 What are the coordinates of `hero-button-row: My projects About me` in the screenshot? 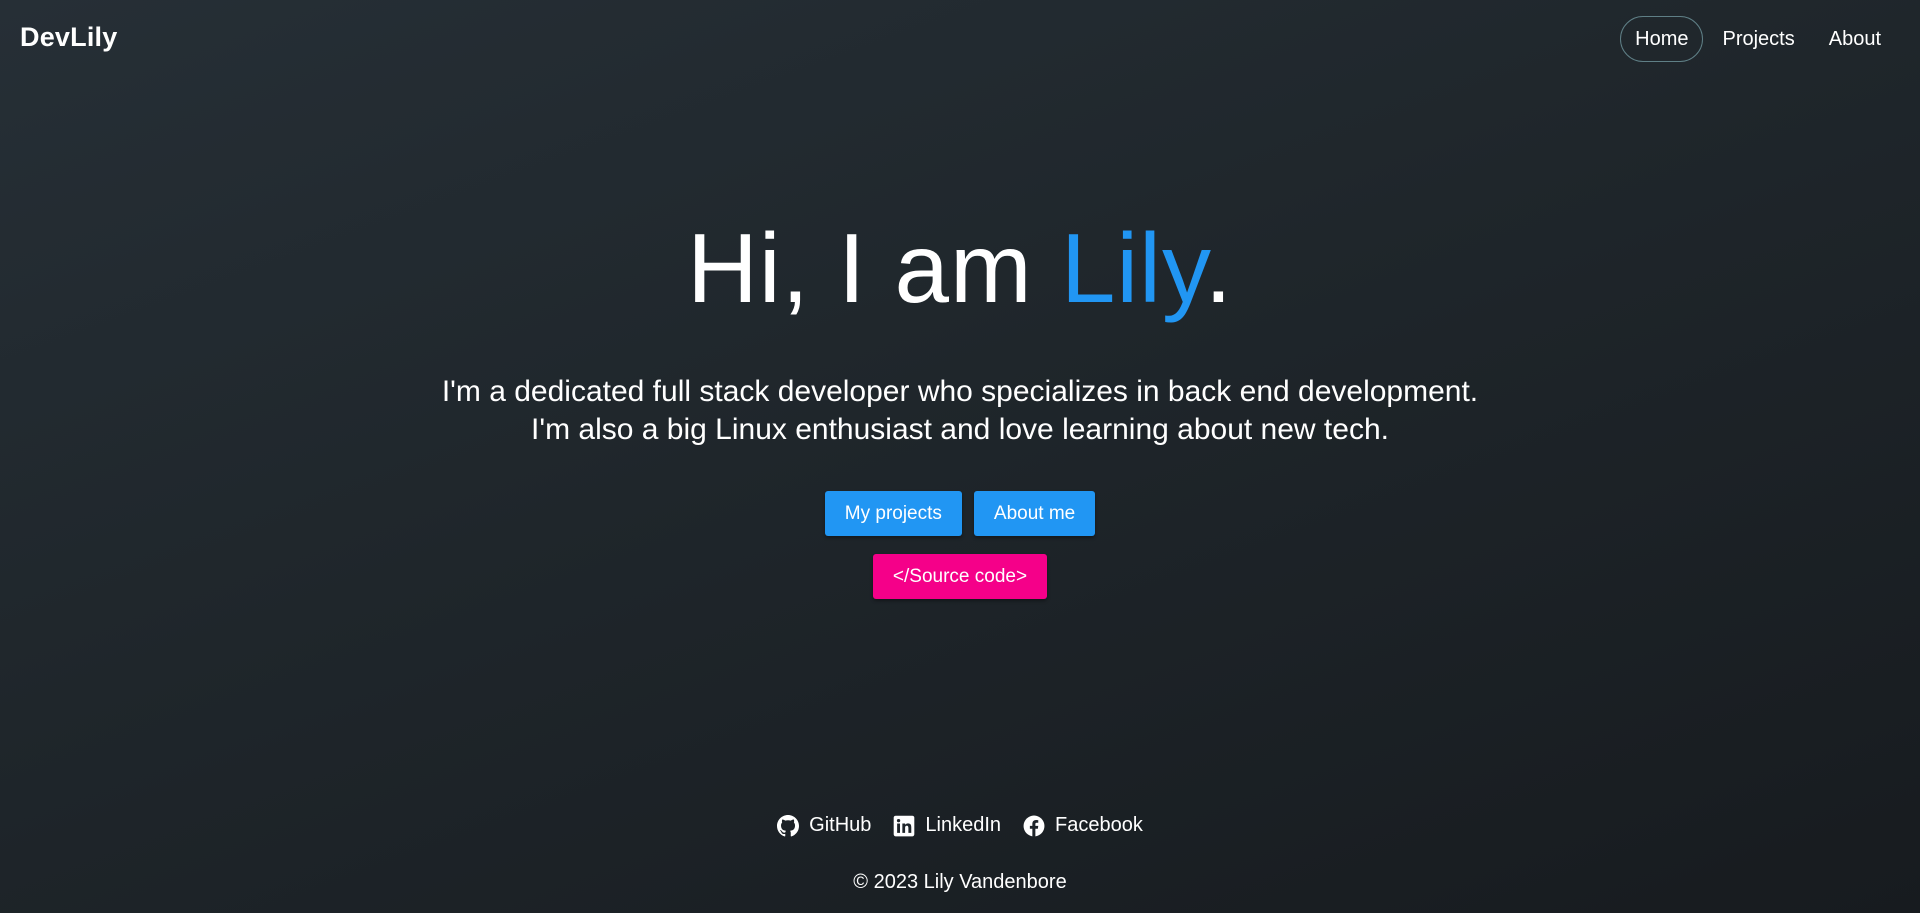 It's located at (960, 513).